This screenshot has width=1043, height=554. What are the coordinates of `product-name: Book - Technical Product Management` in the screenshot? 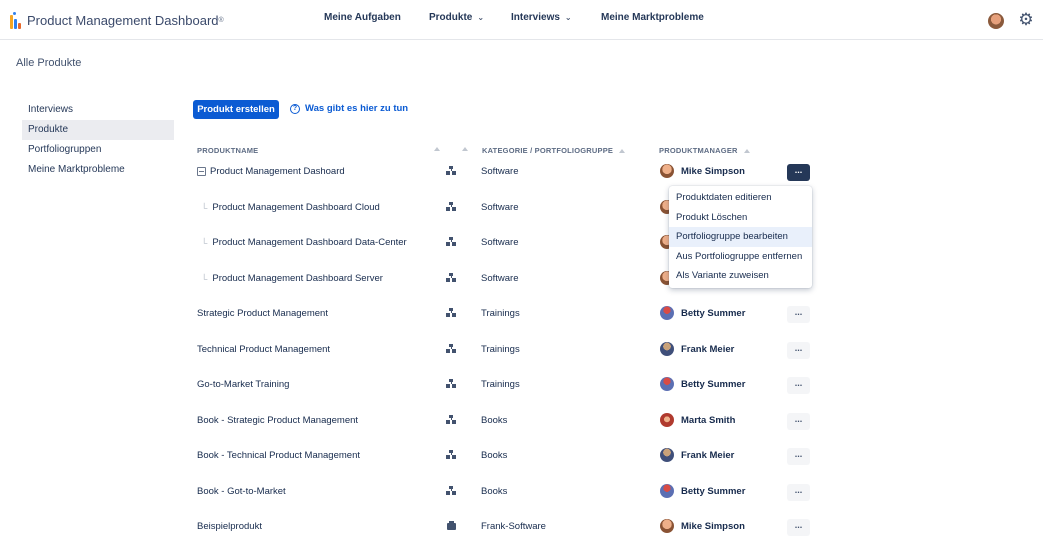 It's located at (278, 455).